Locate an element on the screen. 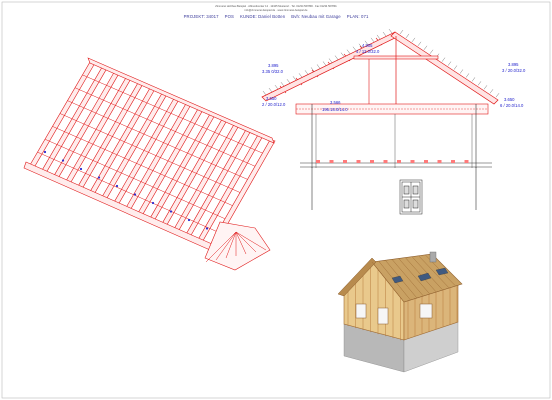 This screenshot has height=400, width=552. dim-left-bottom-value: 3.650 is located at coordinates (271, 98).